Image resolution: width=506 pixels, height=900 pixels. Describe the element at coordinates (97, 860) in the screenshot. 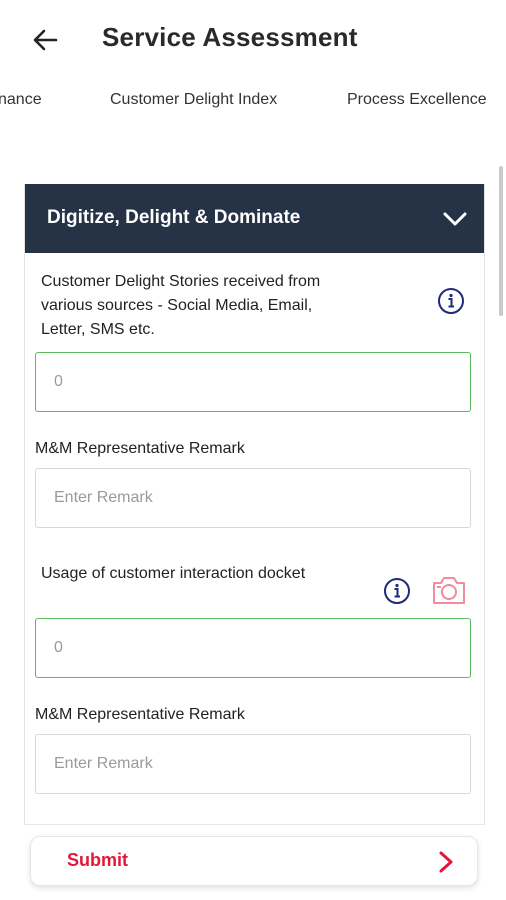

I see `submit-label: Submit` at that location.